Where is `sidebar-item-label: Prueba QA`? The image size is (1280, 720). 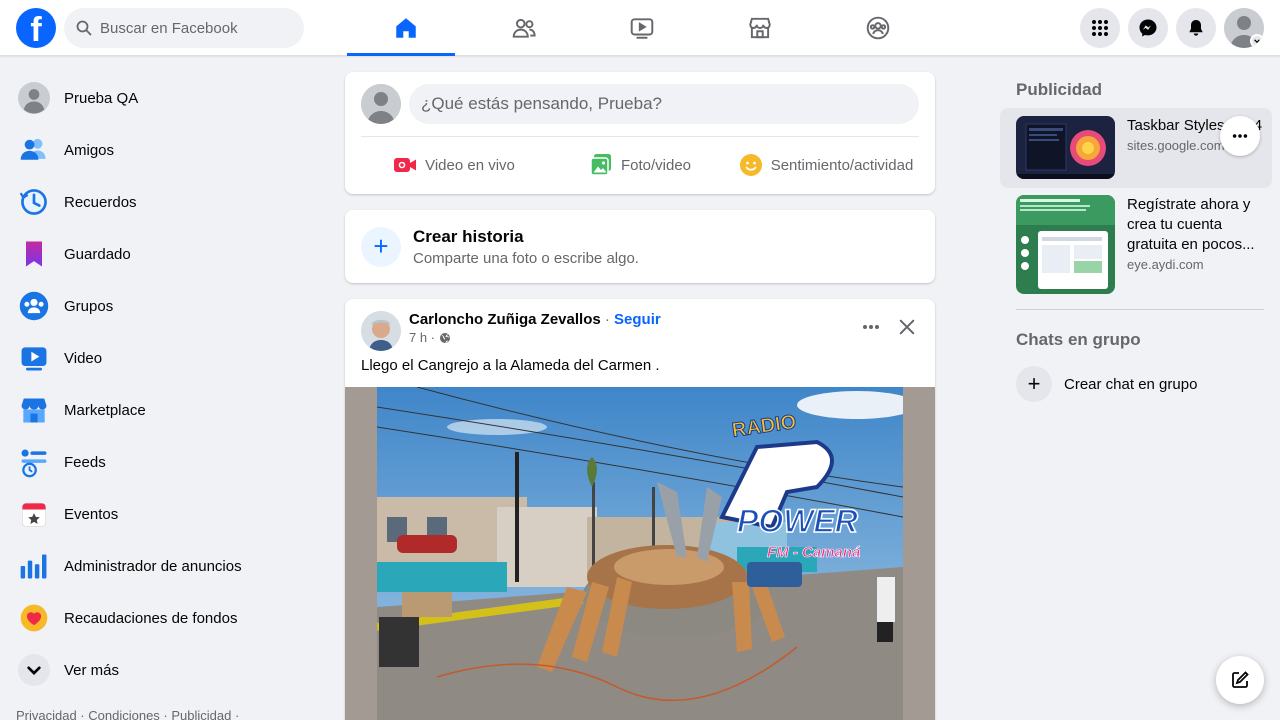
sidebar-item-label: Prueba QA is located at coordinates (101, 98).